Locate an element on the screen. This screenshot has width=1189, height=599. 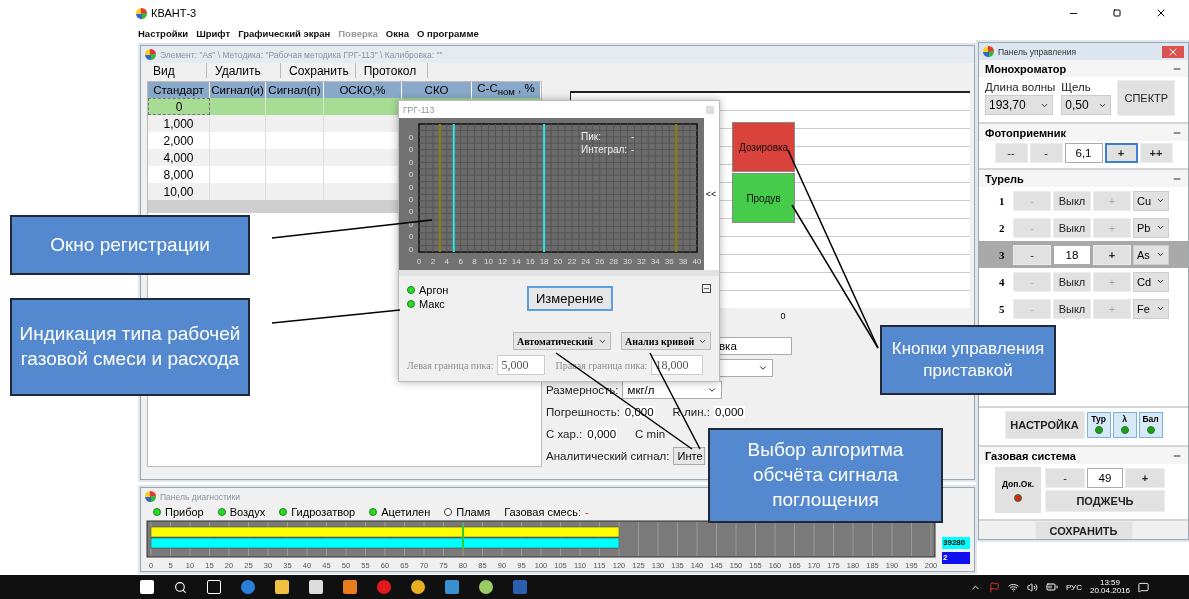
integral-label: Интеграл: is located at coordinates (604, 149).